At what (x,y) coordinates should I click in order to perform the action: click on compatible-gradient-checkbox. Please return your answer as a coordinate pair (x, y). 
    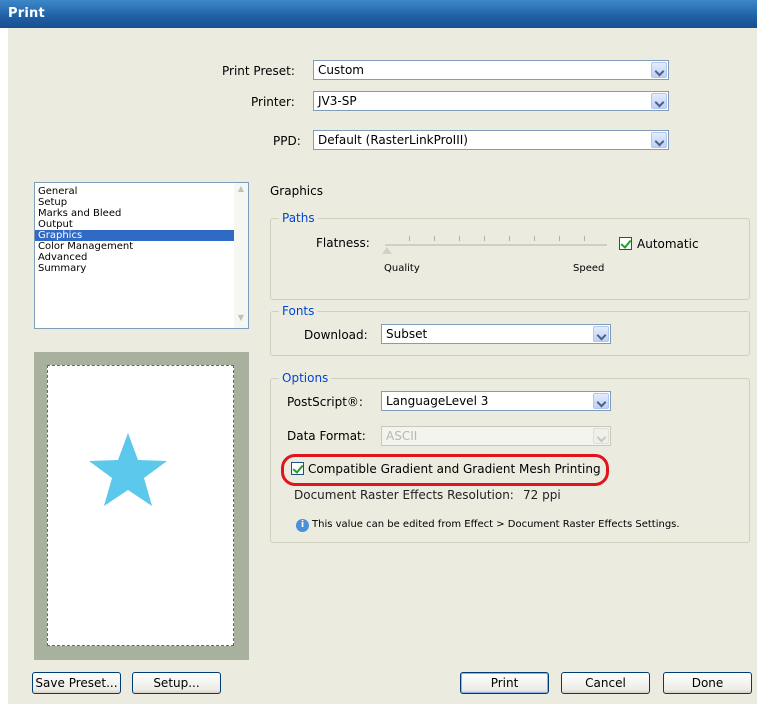
    Looking at the image, I should click on (297, 468).